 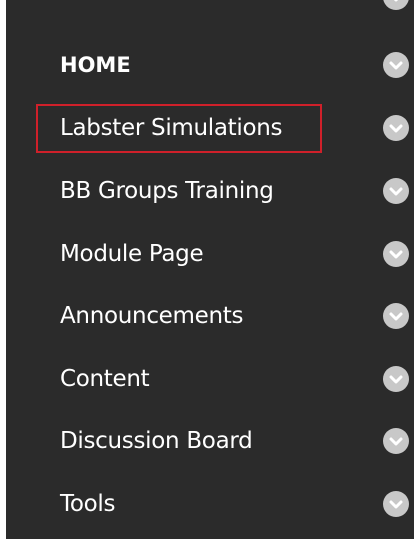 What do you see at coordinates (88, 504) in the screenshot?
I see `menu-item-label: Tools` at bounding box center [88, 504].